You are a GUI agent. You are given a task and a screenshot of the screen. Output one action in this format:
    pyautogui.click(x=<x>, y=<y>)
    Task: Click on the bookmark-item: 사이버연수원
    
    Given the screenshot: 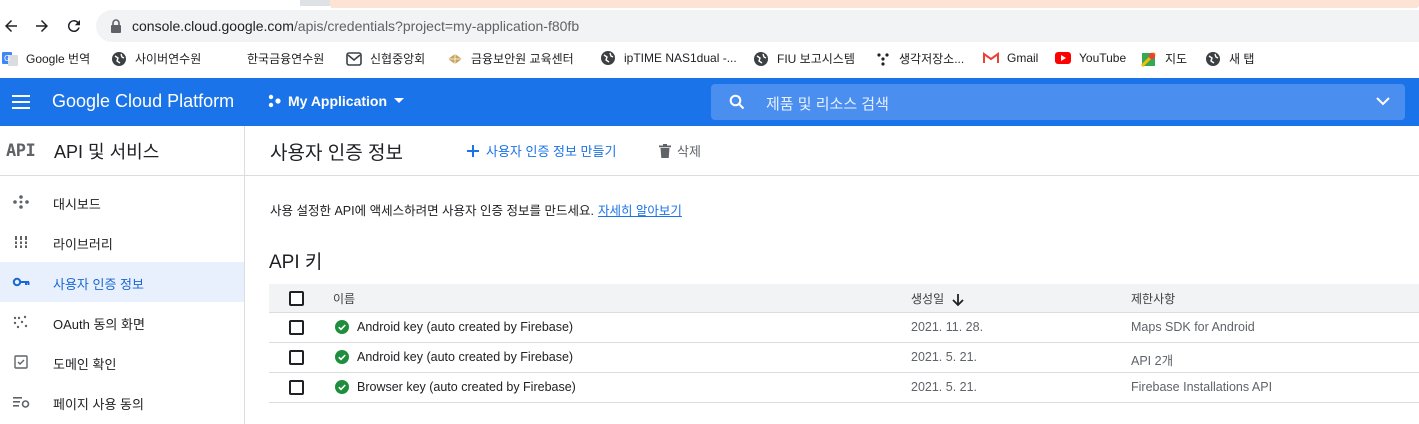 What is the action you would take?
    pyautogui.click(x=156, y=58)
    